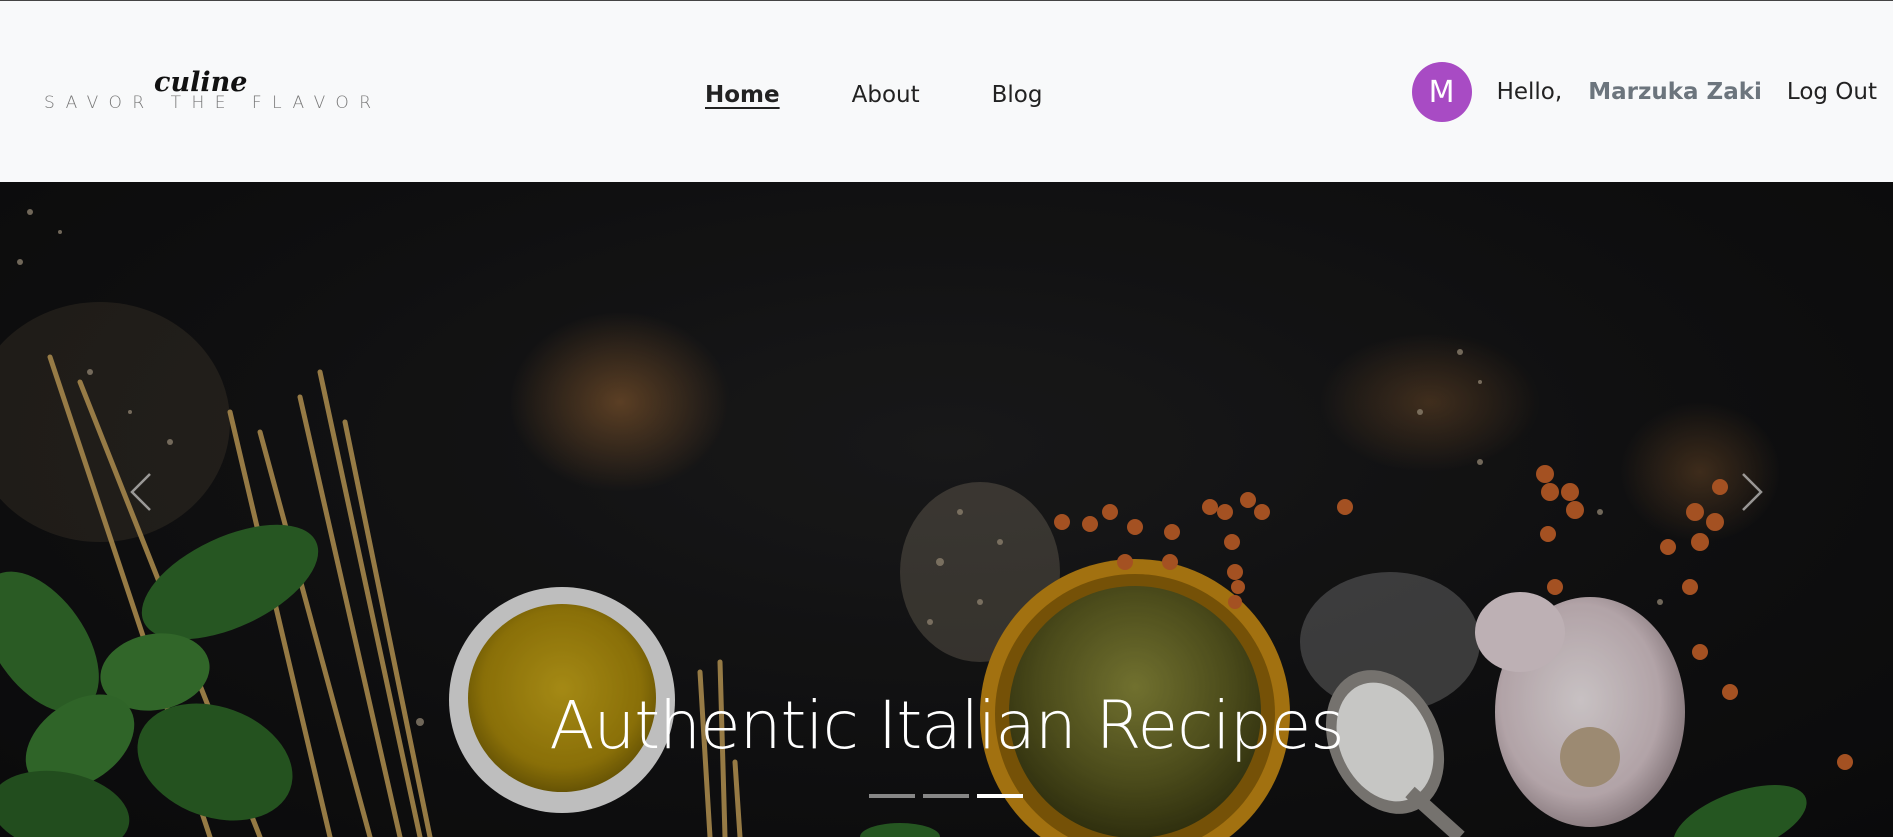  Describe the element at coordinates (886, 95) in the screenshot. I see `nav-about-link: About` at that location.